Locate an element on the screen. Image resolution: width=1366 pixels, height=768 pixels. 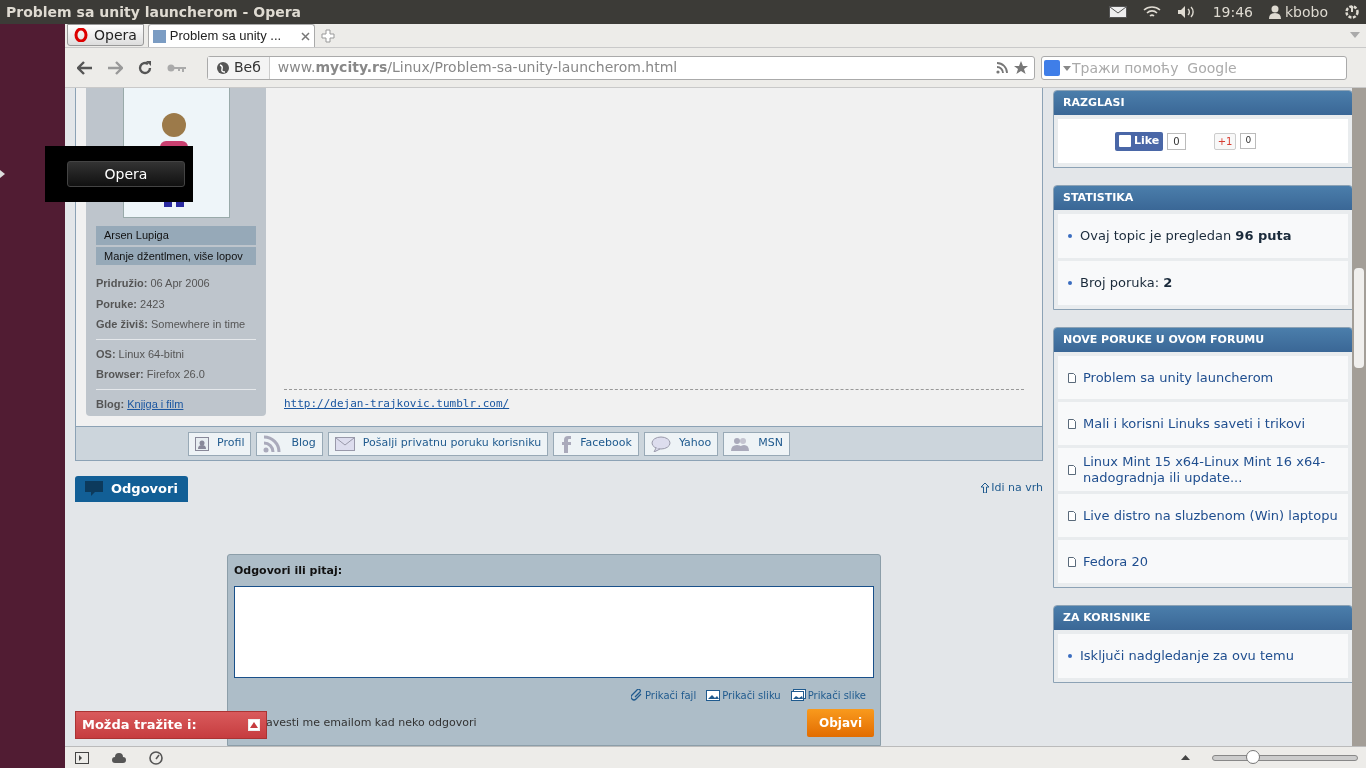
suggestions-title: Možda tražite i: is located at coordinates (139, 725).